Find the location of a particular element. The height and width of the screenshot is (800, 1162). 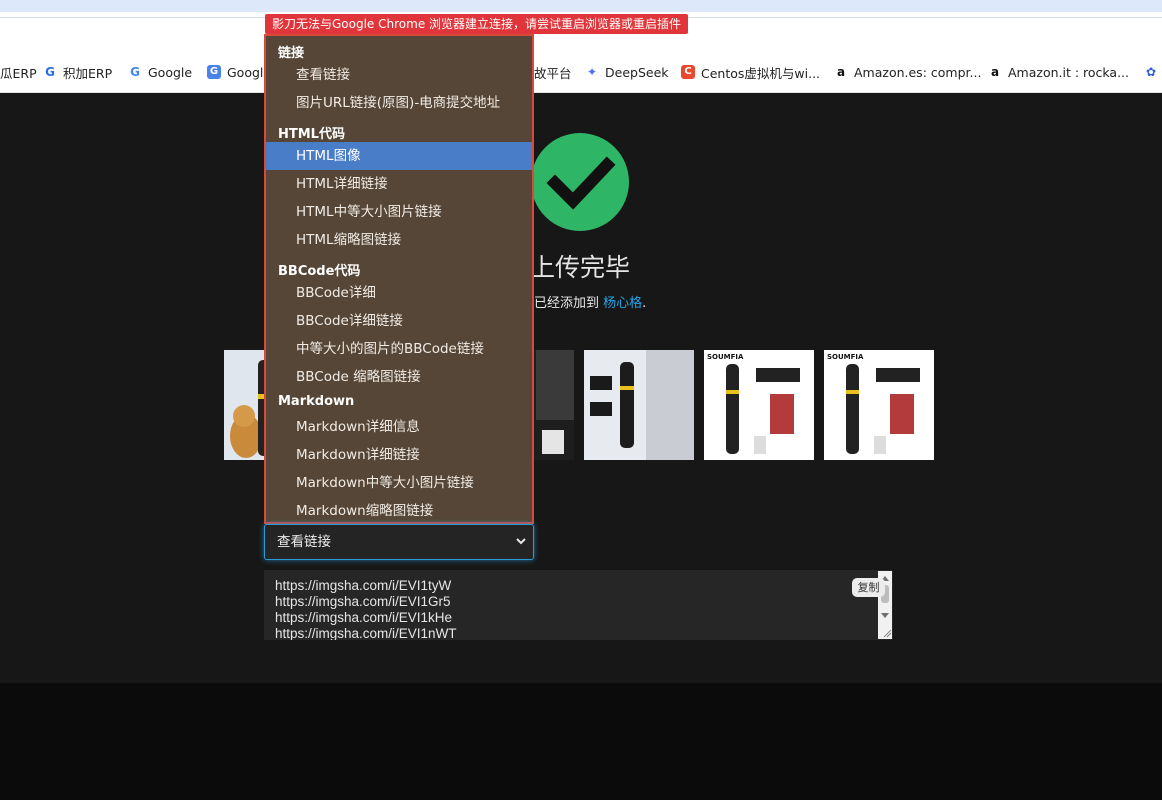

product-photo-laptop is located at coordinates (639, 405).